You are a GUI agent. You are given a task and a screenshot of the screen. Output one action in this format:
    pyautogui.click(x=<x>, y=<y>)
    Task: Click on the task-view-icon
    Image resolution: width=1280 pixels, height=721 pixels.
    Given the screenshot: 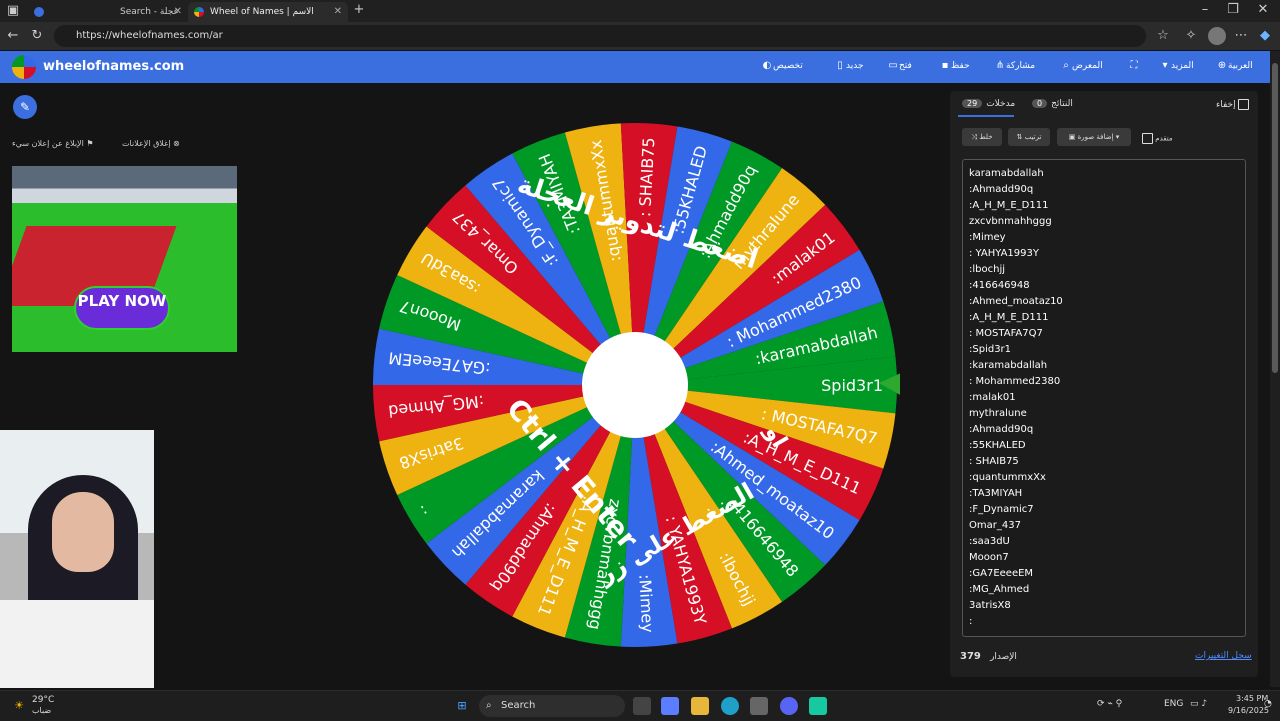 What is the action you would take?
    pyautogui.click(x=642, y=706)
    